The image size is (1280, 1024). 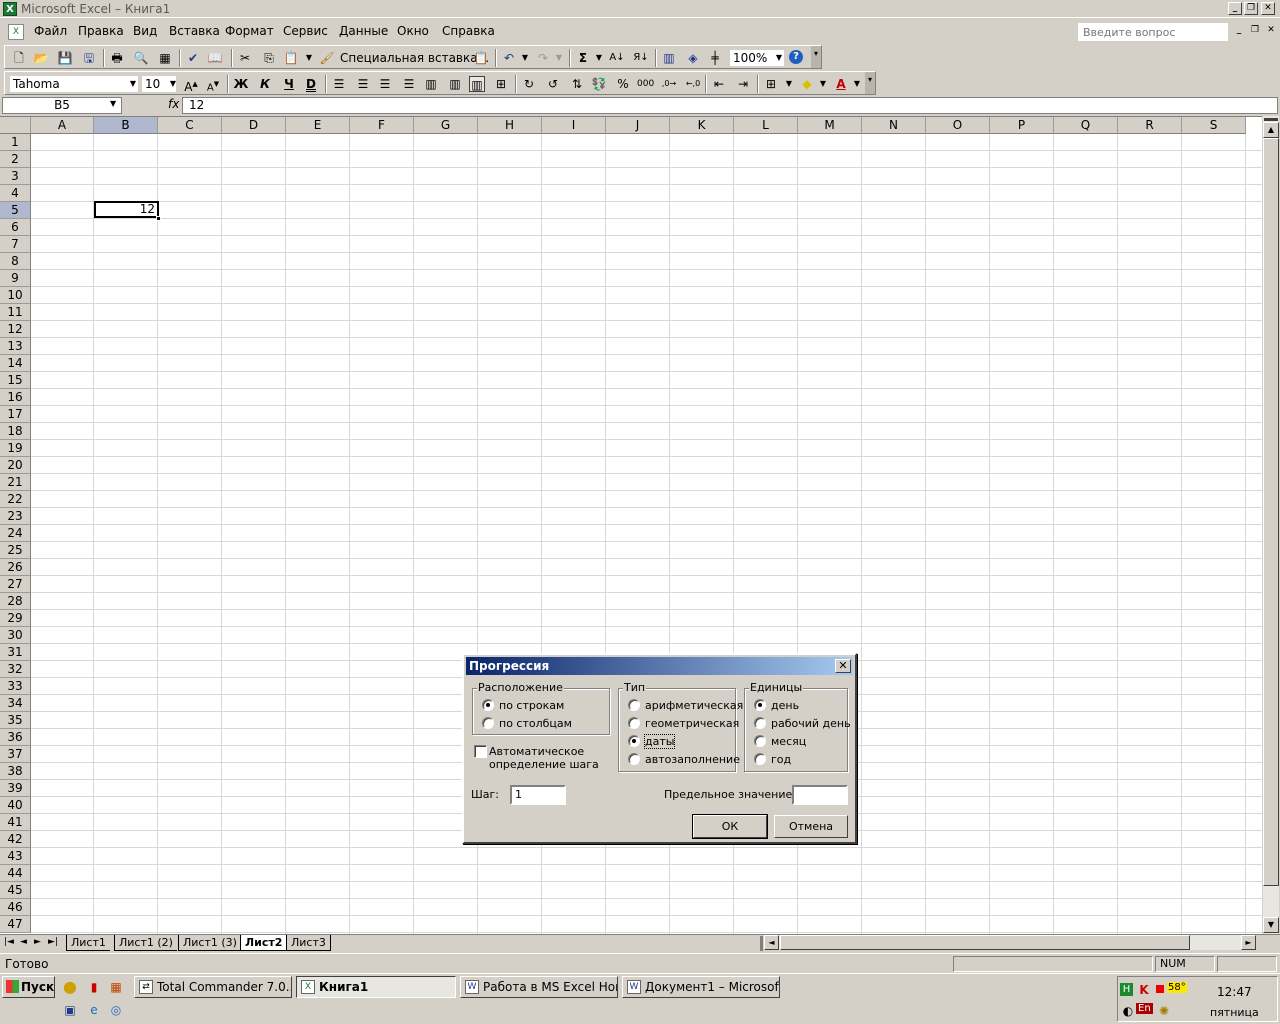 What do you see at coordinates (376, 987) in the screenshot?
I see `task-excel-book1: X Книга1` at bounding box center [376, 987].